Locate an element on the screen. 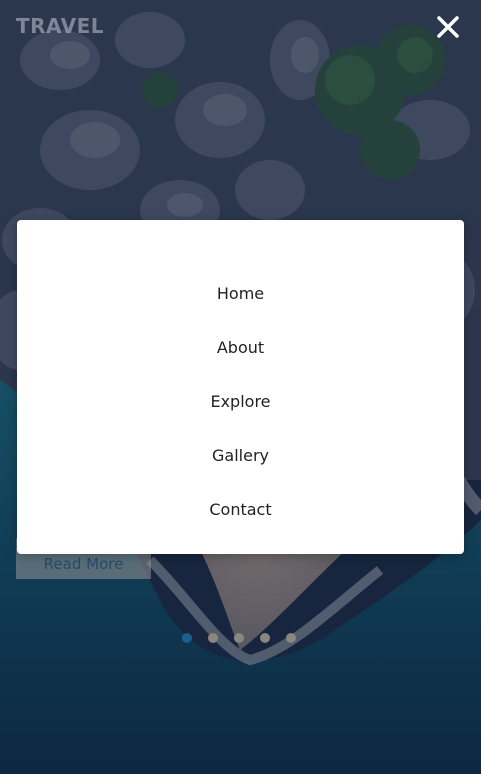  menu-item-contact: Contact is located at coordinates (240, 509).